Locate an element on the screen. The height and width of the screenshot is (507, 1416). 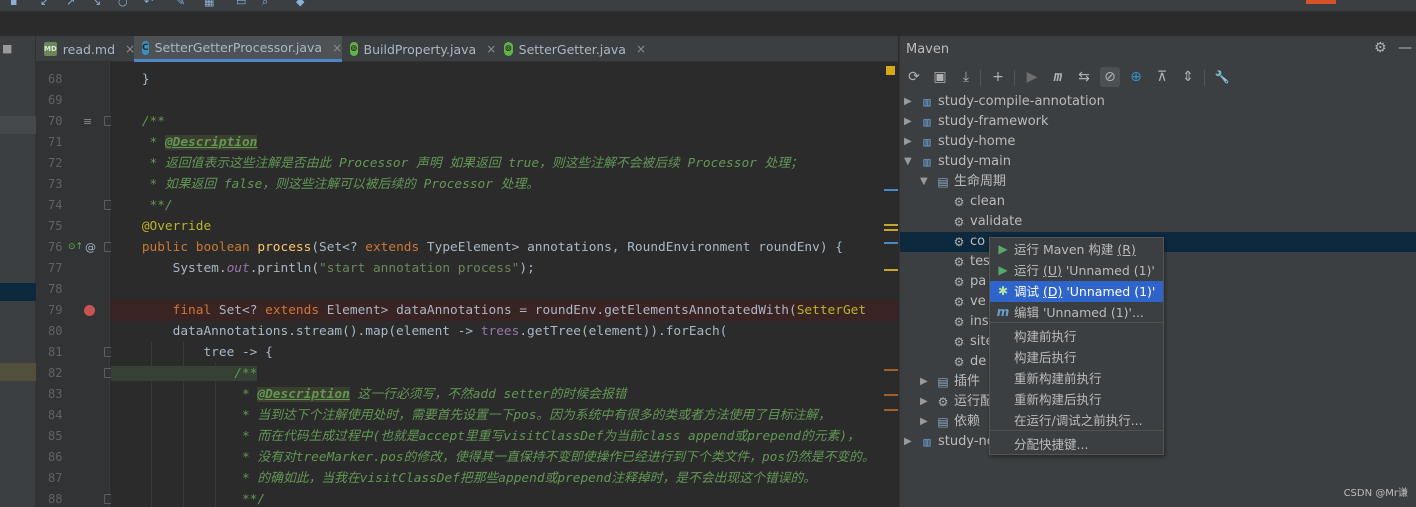
code-line: /** is located at coordinates (504, 121).